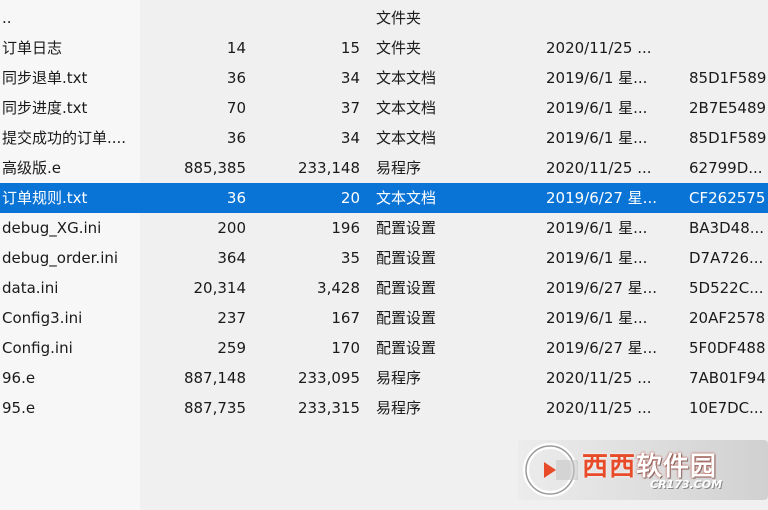 This screenshot has width=768, height=510. I want to click on file-packed-size: 233,148, so click(328, 168).